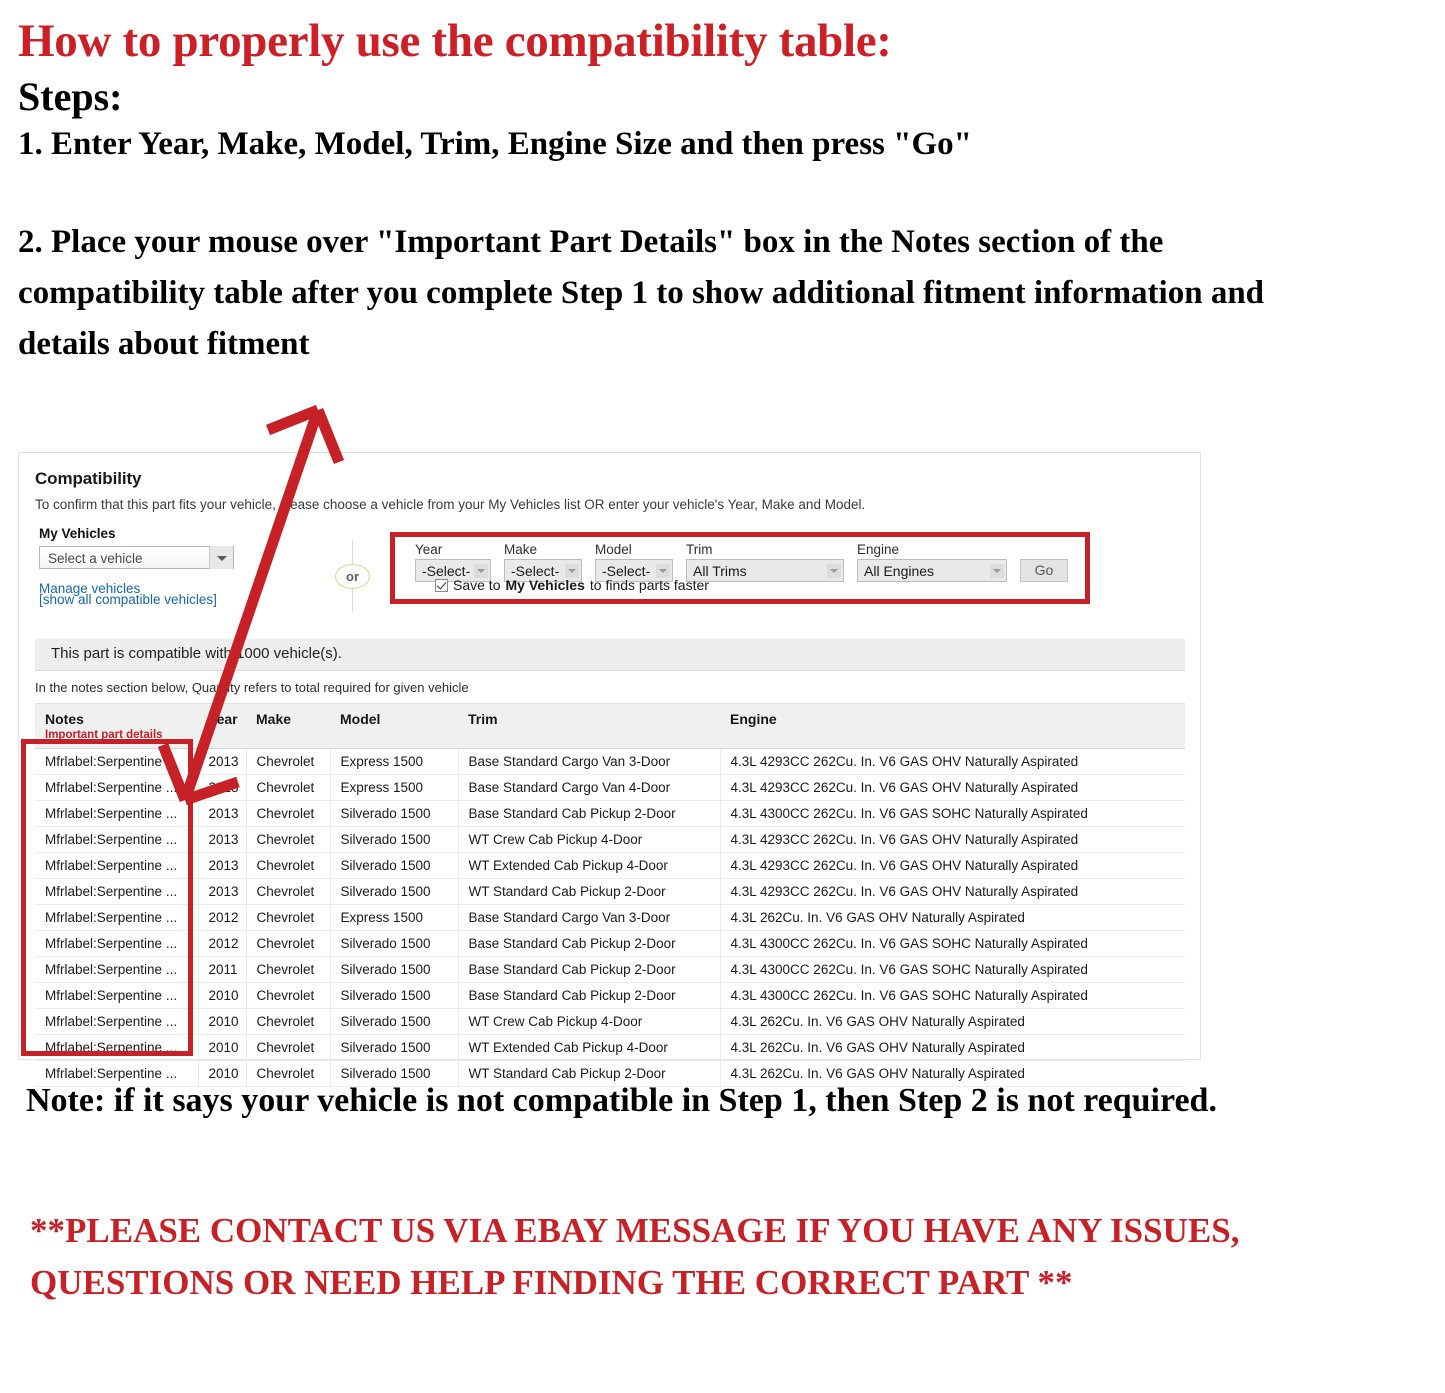  I want to click on col-header-model: Model, so click(394, 726).